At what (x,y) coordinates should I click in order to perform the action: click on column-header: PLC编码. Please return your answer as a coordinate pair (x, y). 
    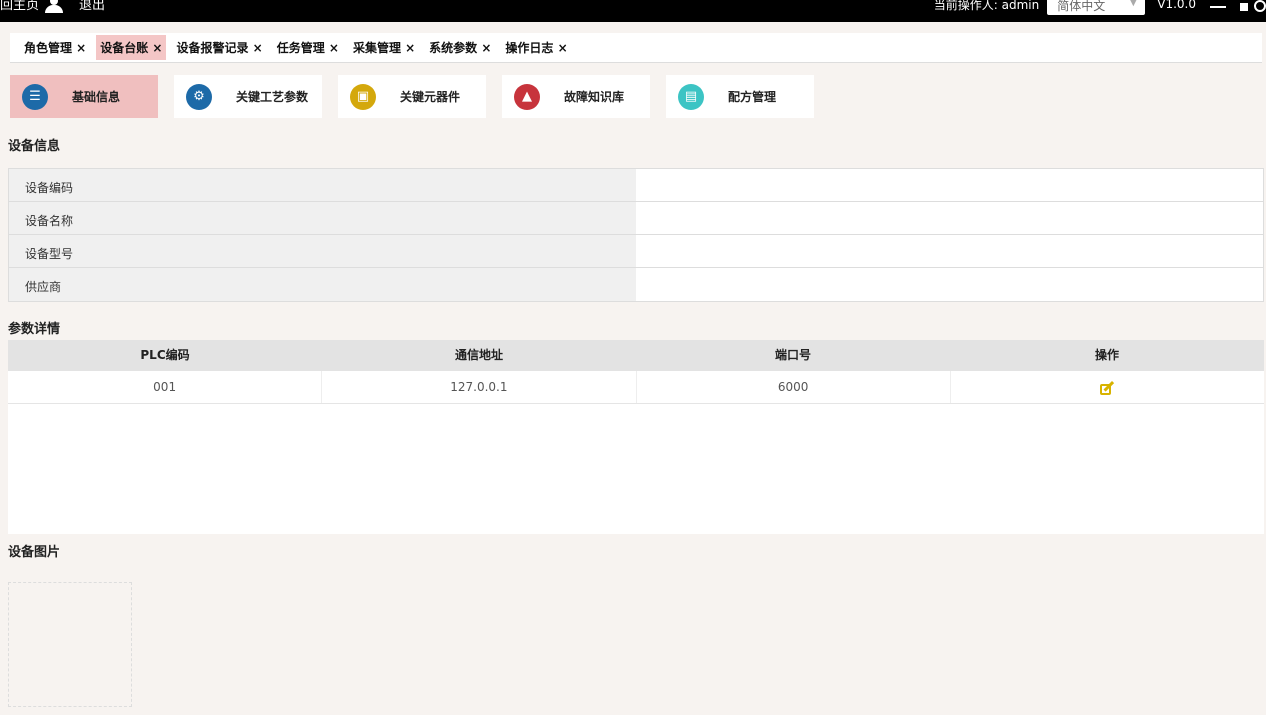
    Looking at the image, I should click on (165, 355).